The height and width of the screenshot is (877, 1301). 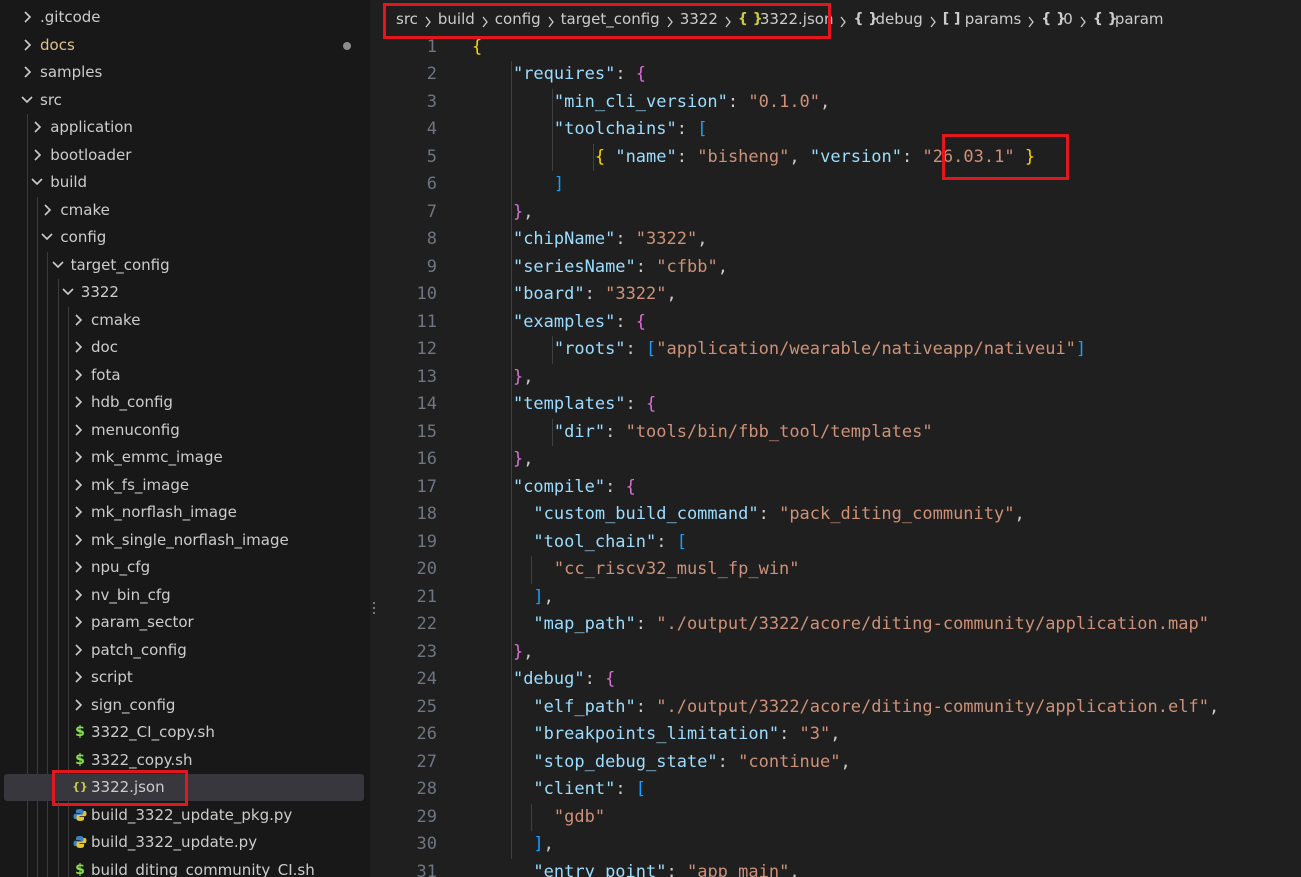 What do you see at coordinates (185, 842) in the screenshot?
I see `explorer-file: build_3322_update.py` at bounding box center [185, 842].